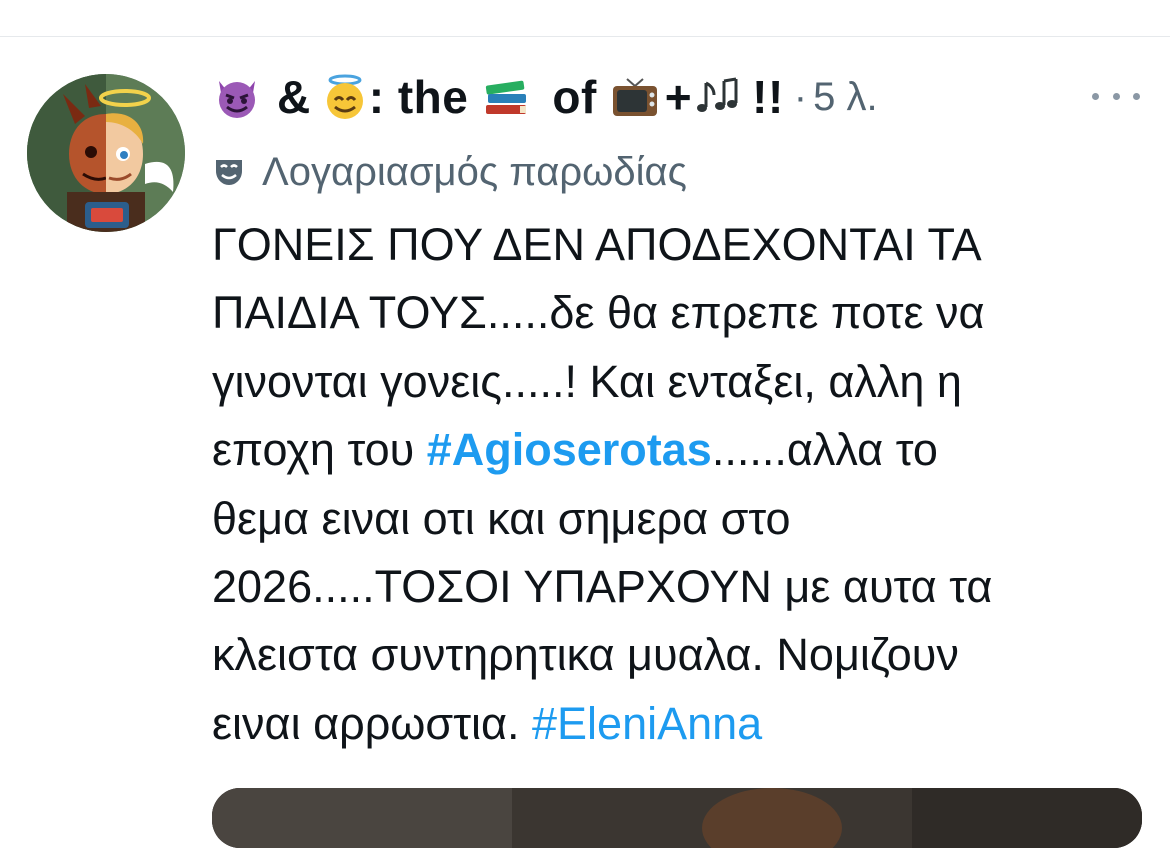 The height and width of the screenshot is (848, 1170). What do you see at coordinates (718, 97) in the screenshot?
I see `musical-notes-icon` at bounding box center [718, 97].